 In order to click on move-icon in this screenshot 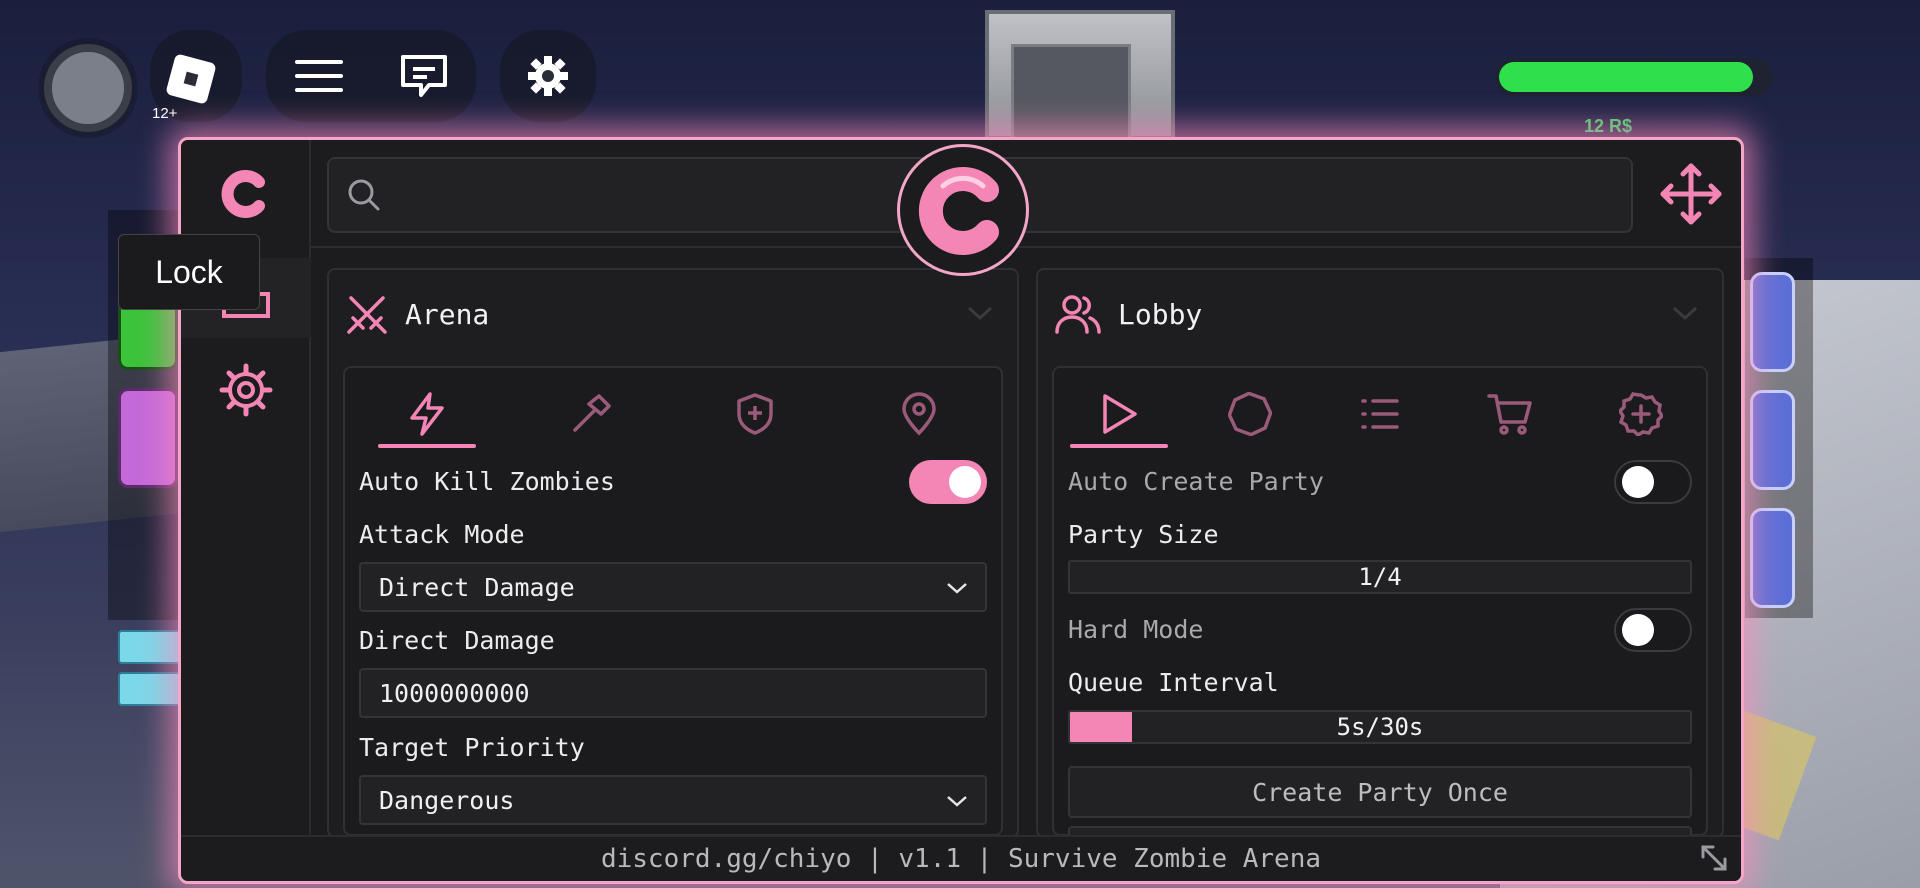, I will do `click(1691, 194)`.